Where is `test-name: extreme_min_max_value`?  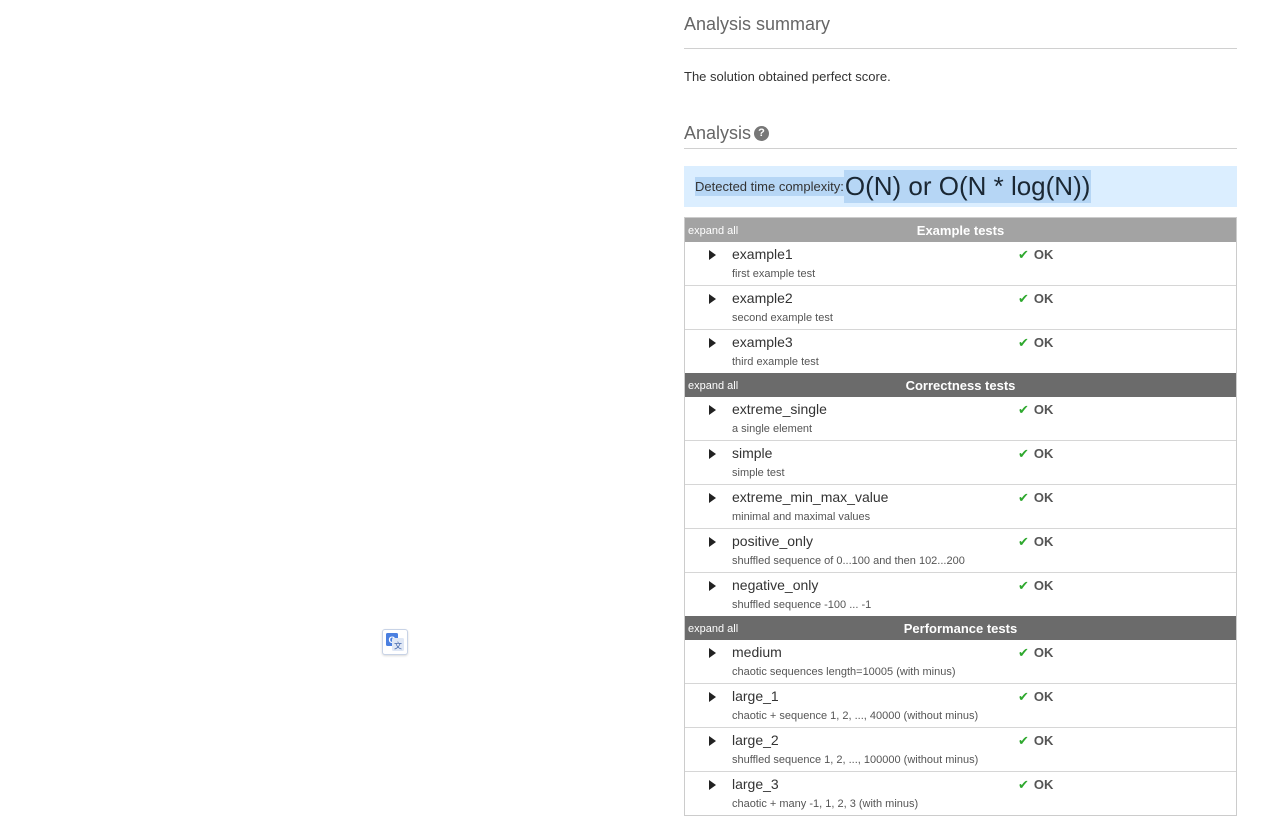 test-name: extreme_min_max_value is located at coordinates (810, 497).